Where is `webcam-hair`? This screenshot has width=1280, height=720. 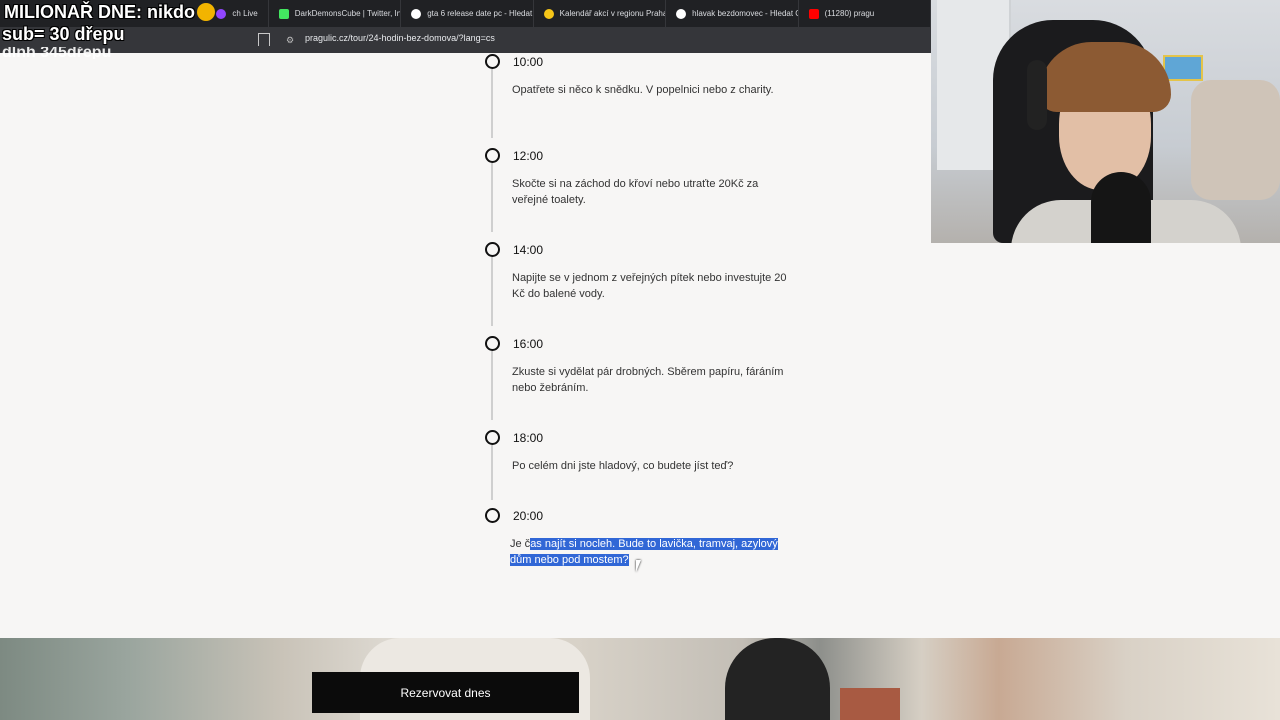 webcam-hair is located at coordinates (1105, 77).